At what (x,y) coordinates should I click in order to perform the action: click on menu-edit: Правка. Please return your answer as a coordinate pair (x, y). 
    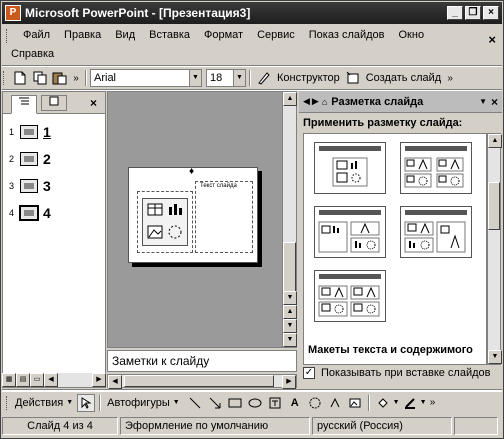
    Looking at the image, I should click on (82, 35).